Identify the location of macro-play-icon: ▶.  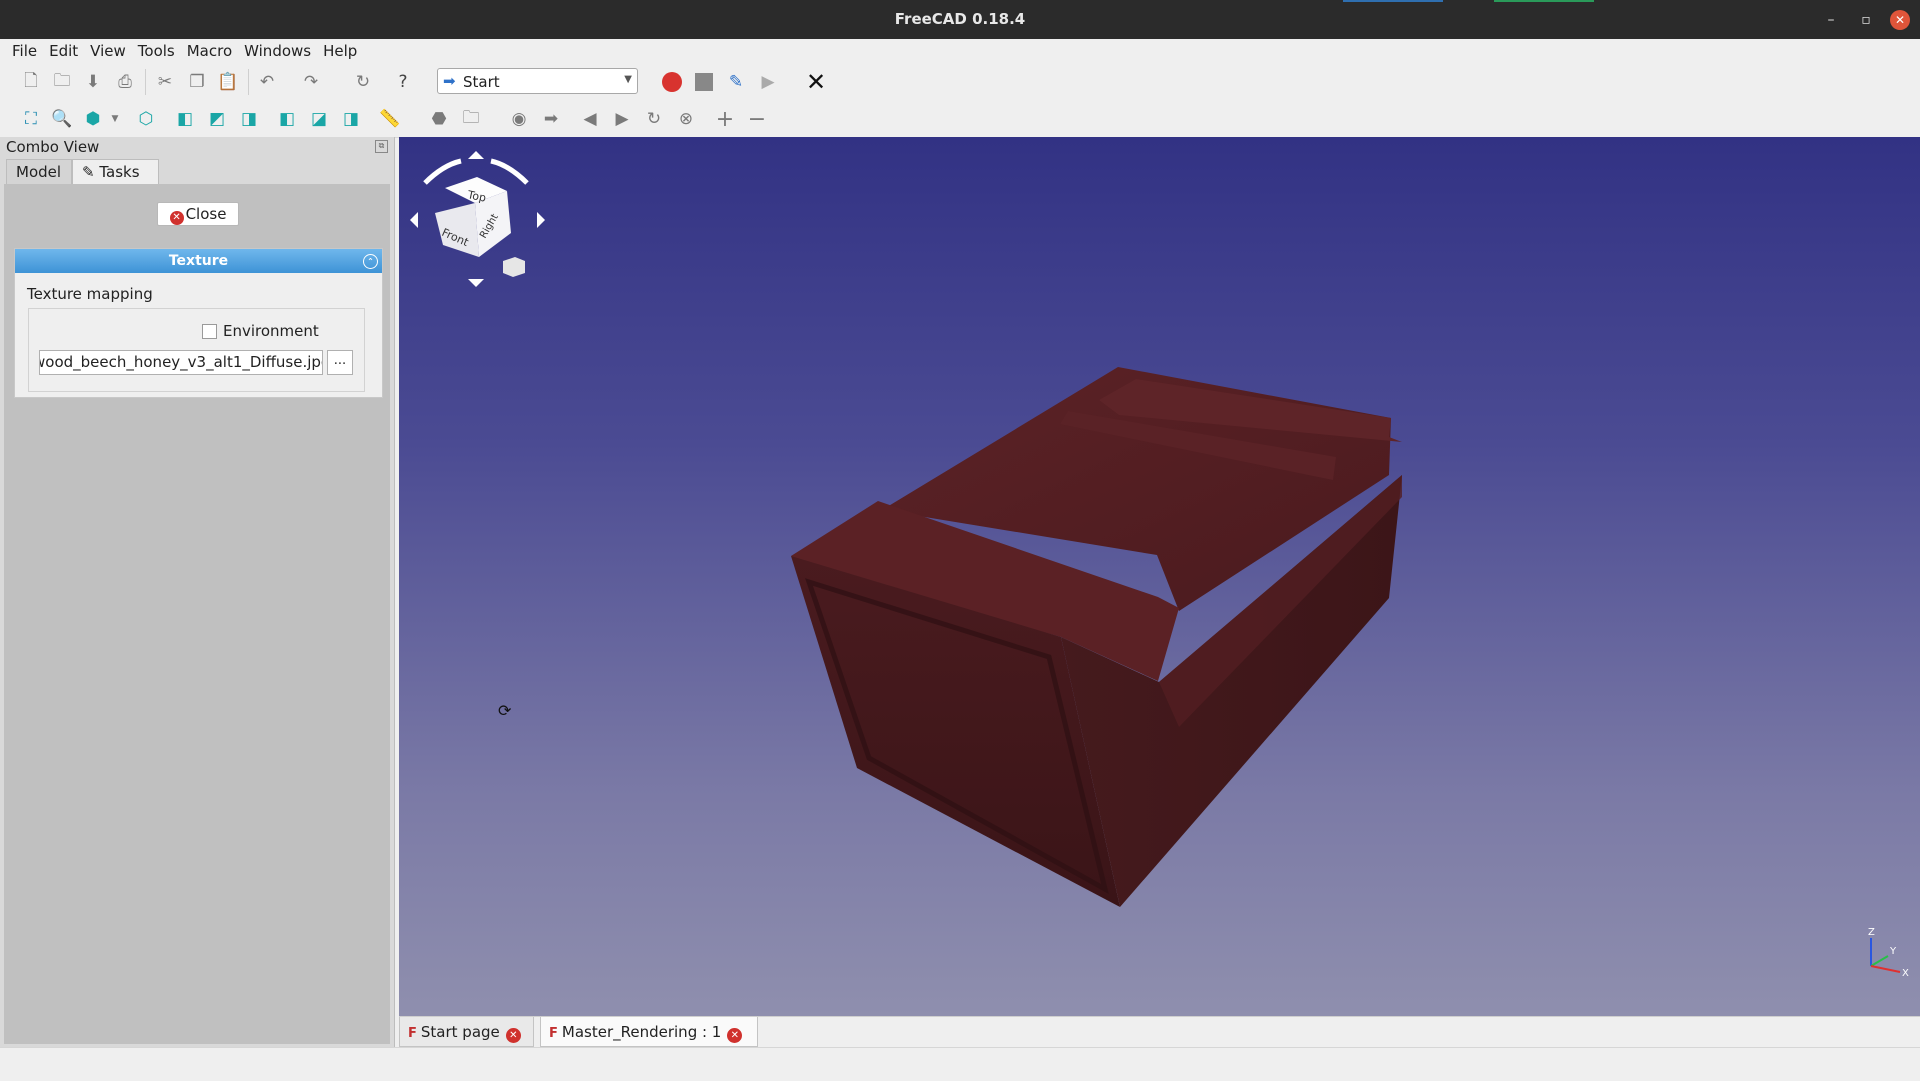
(768, 82).